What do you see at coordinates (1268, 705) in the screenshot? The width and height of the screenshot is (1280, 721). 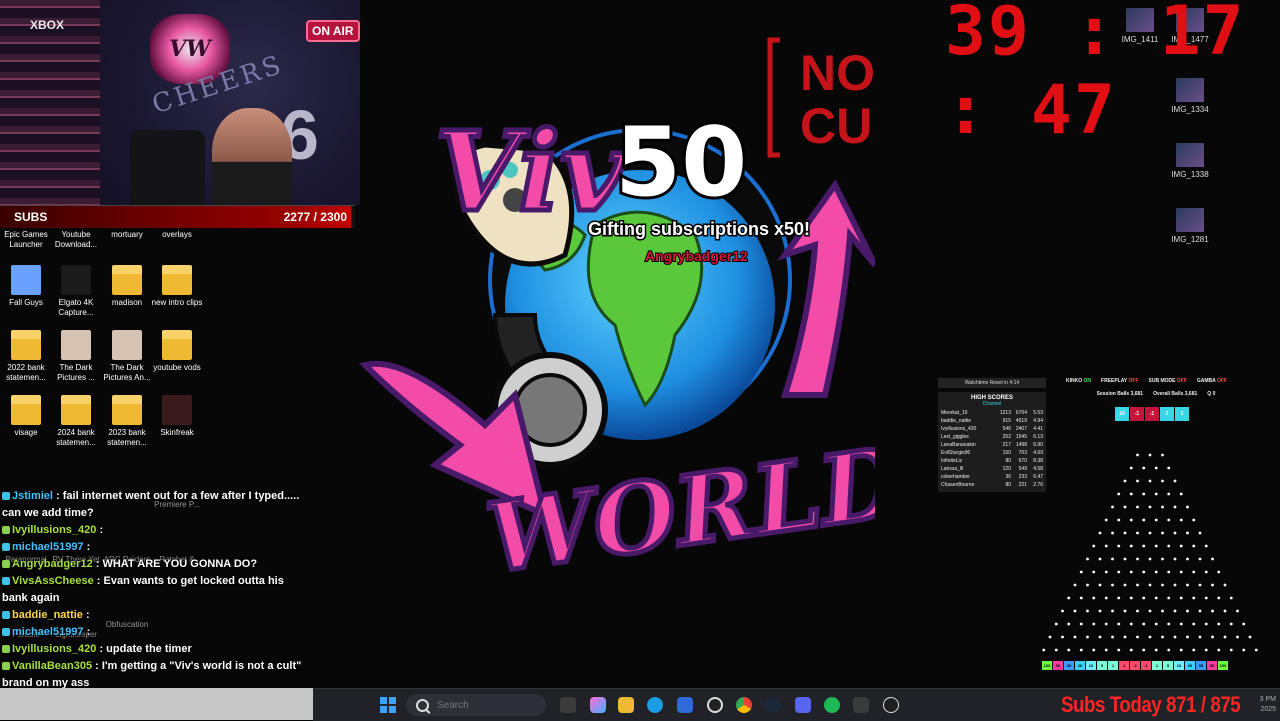 I see `system-clock: 3 PM 2025` at bounding box center [1268, 705].